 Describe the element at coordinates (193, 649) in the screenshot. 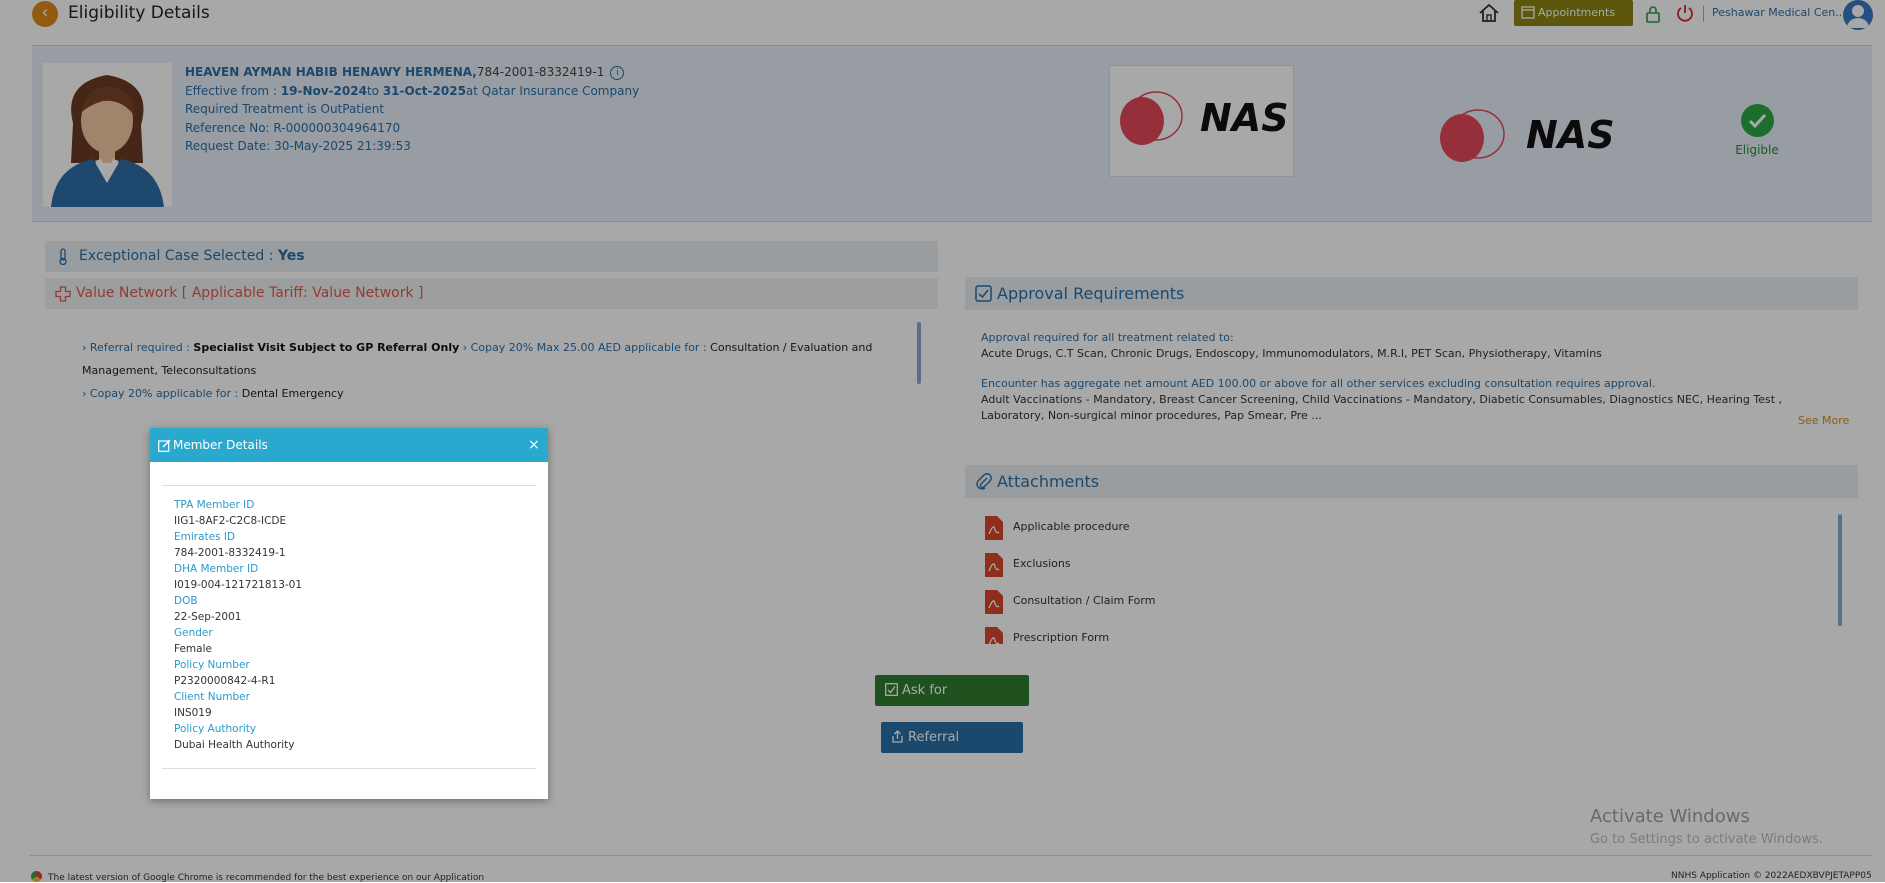

I see `field-value-gender: Female` at that location.